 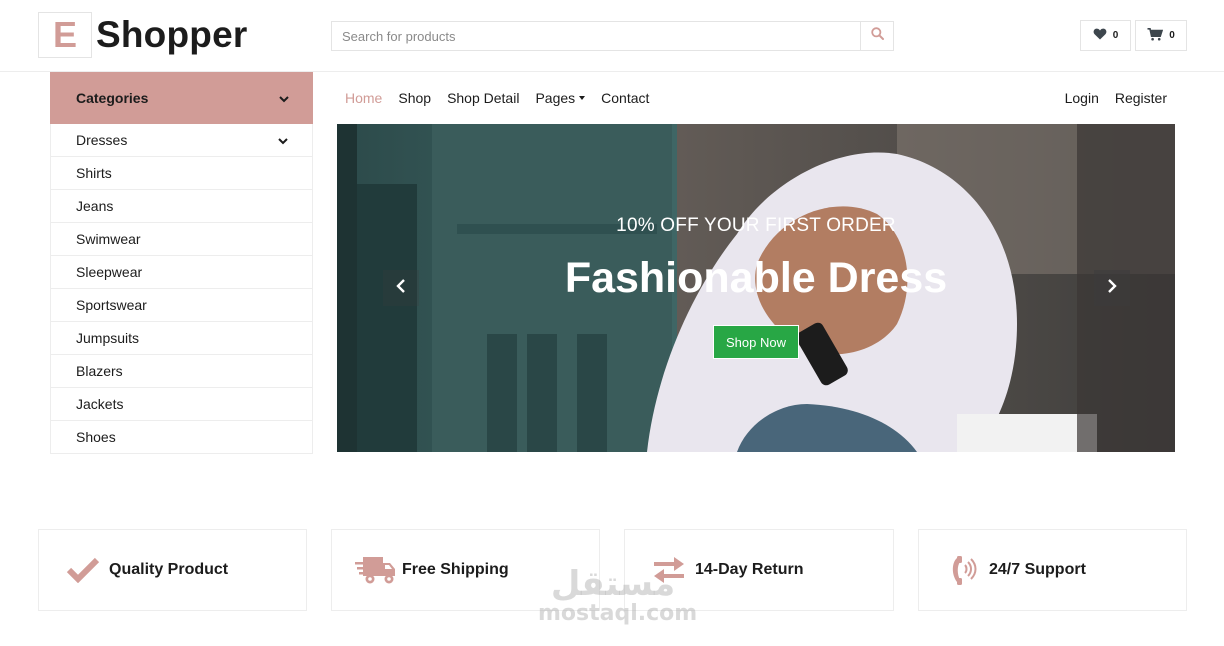 What do you see at coordinates (749, 569) in the screenshot?
I see `feature-label: 14-Day Return` at bounding box center [749, 569].